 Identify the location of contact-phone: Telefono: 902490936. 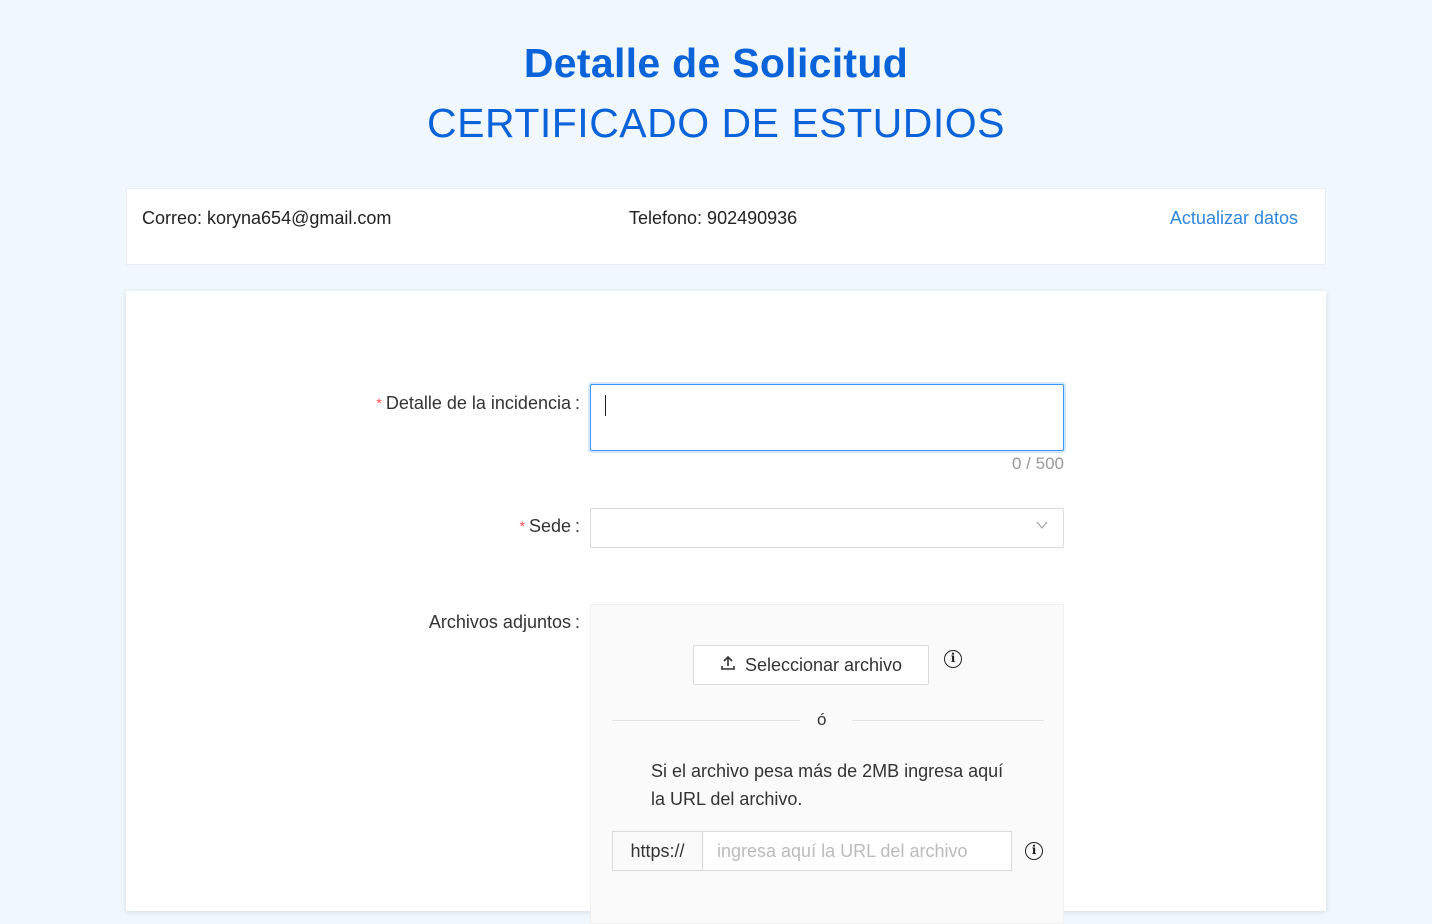
(713, 218).